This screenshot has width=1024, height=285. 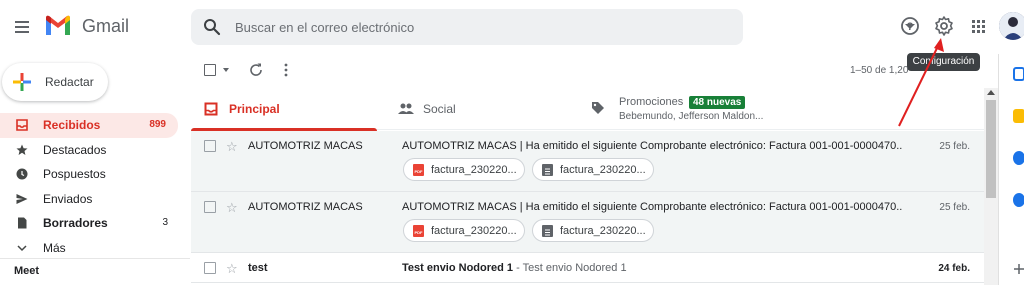 What do you see at coordinates (286, 70) in the screenshot?
I see `more-options-icon` at bounding box center [286, 70].